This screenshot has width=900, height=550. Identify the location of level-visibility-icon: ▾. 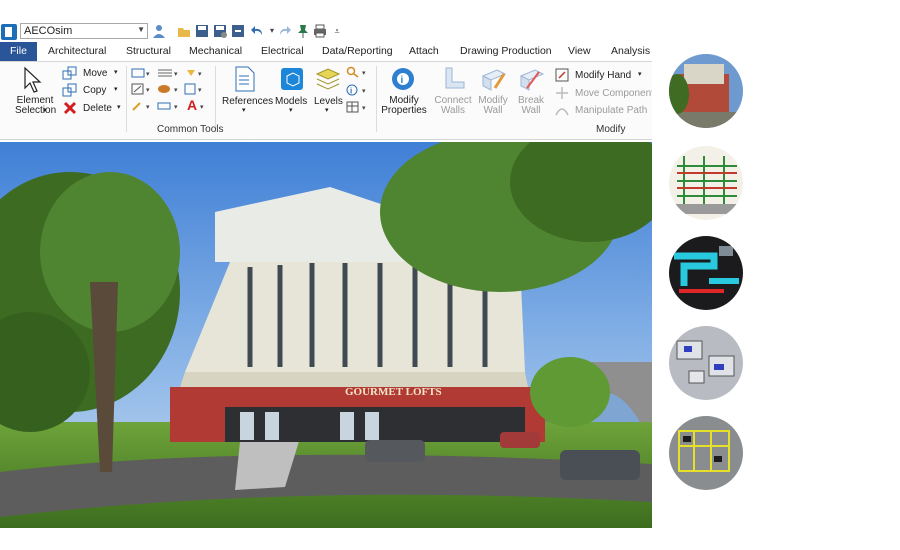
(195, 74).